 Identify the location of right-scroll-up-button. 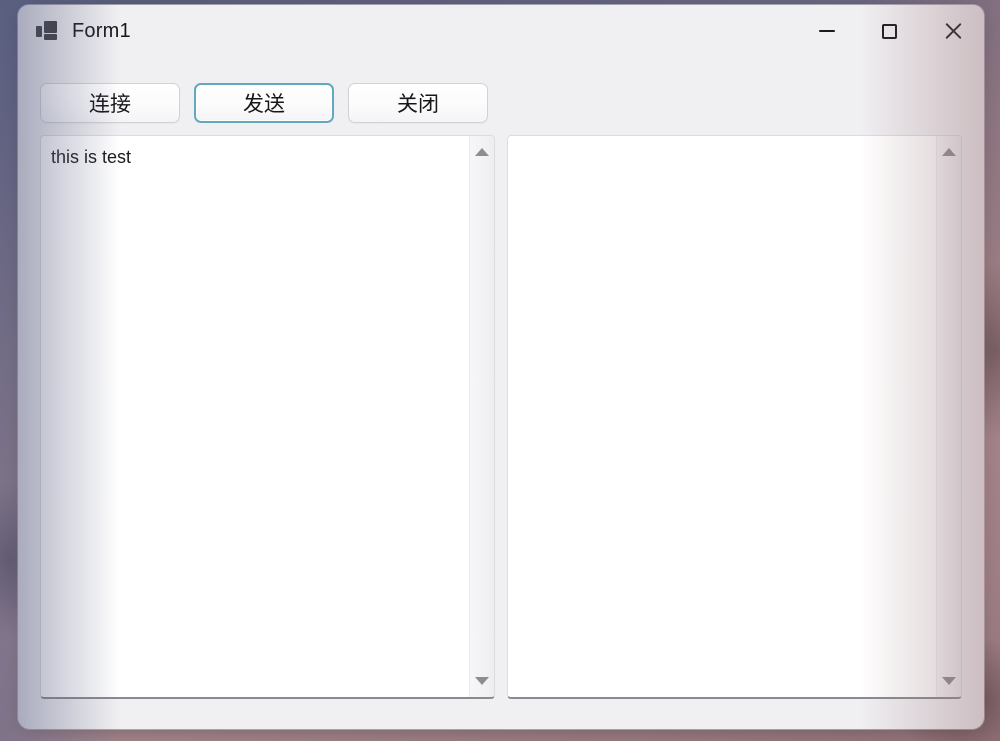
(949, 152).